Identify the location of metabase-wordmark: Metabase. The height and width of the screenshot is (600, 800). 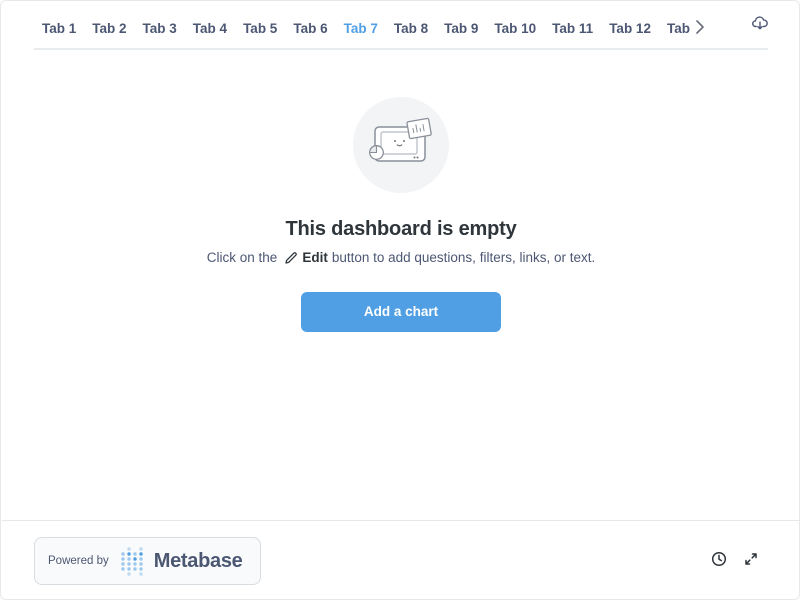
(198, 560).